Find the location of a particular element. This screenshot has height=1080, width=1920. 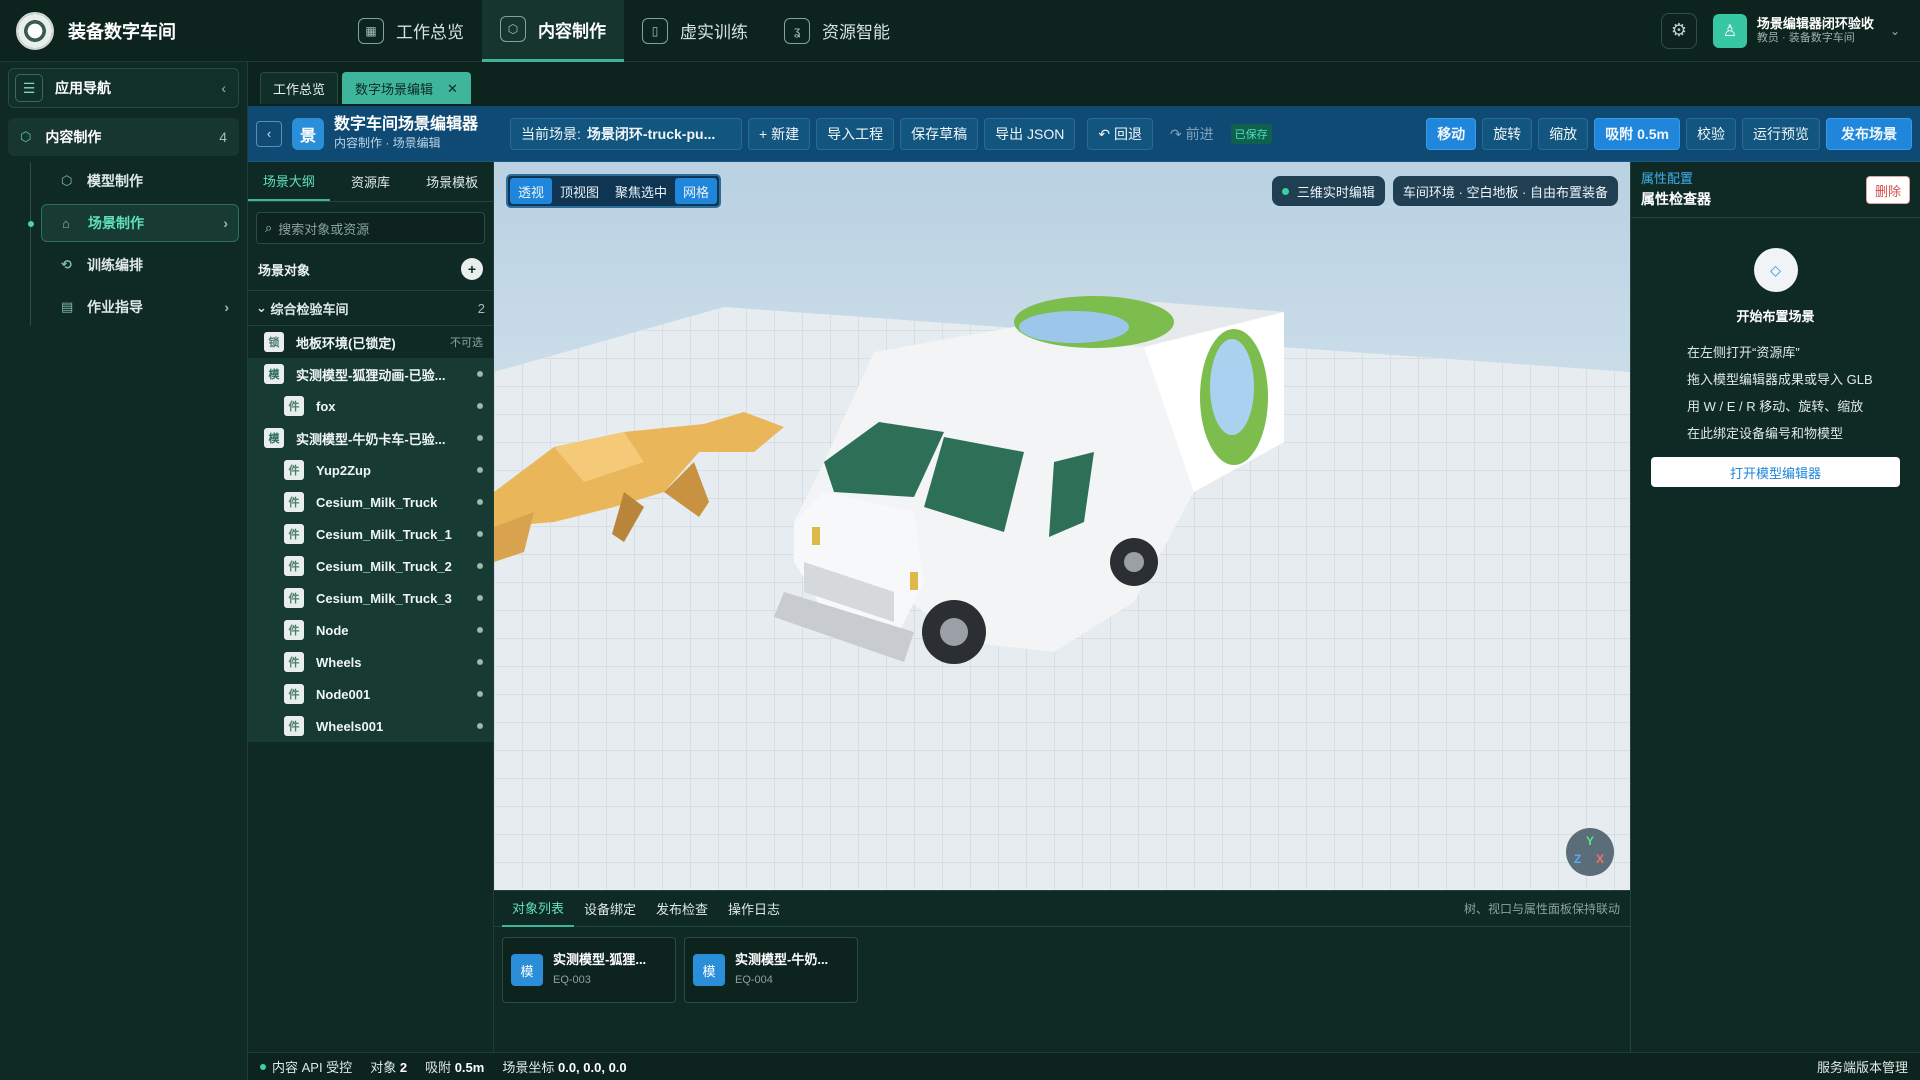

new-button: + 新建 is located at coordinates (779, 133).